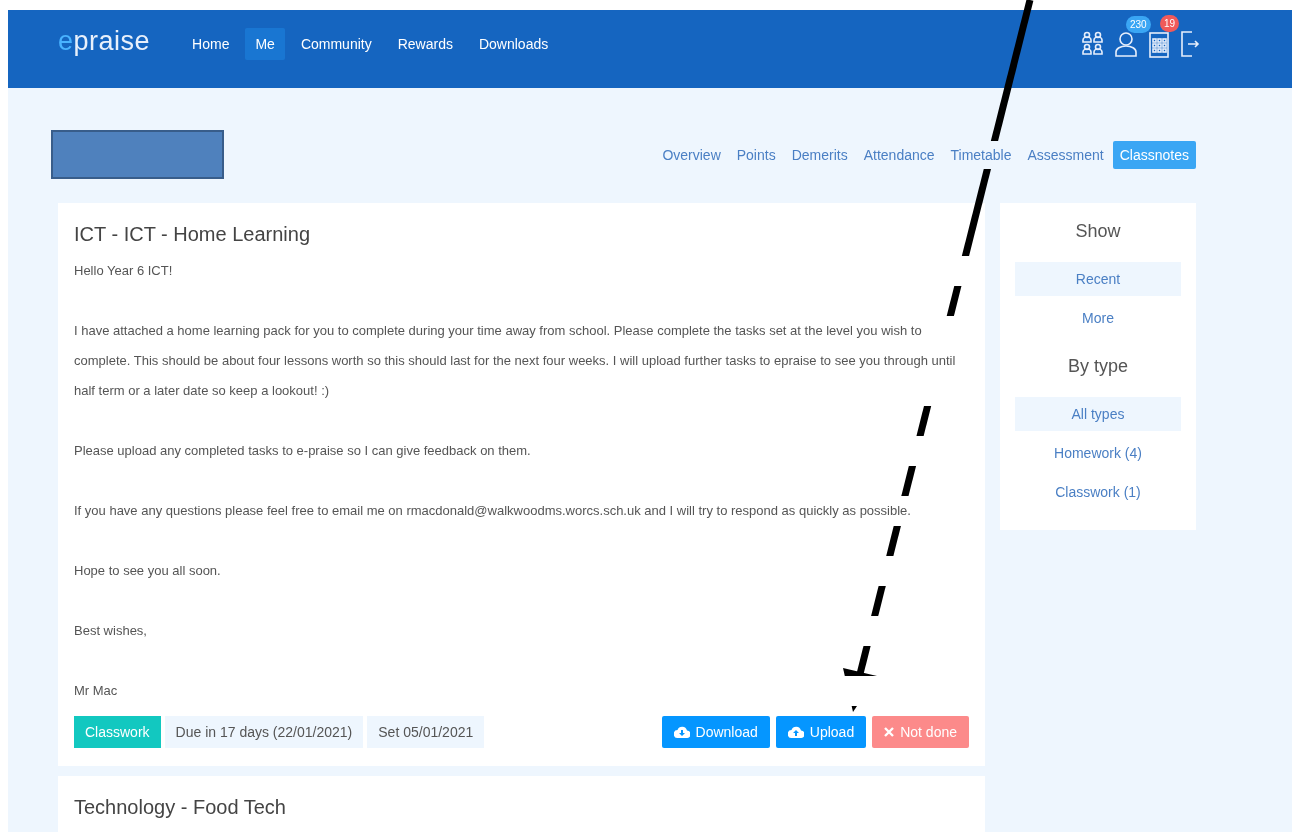 The width and height of the screenshot is (1292, 832). What do you see at coordinates (821, 732) in the screenshot?
I see `upload-button: Upload` at bounding box center [821, 732].